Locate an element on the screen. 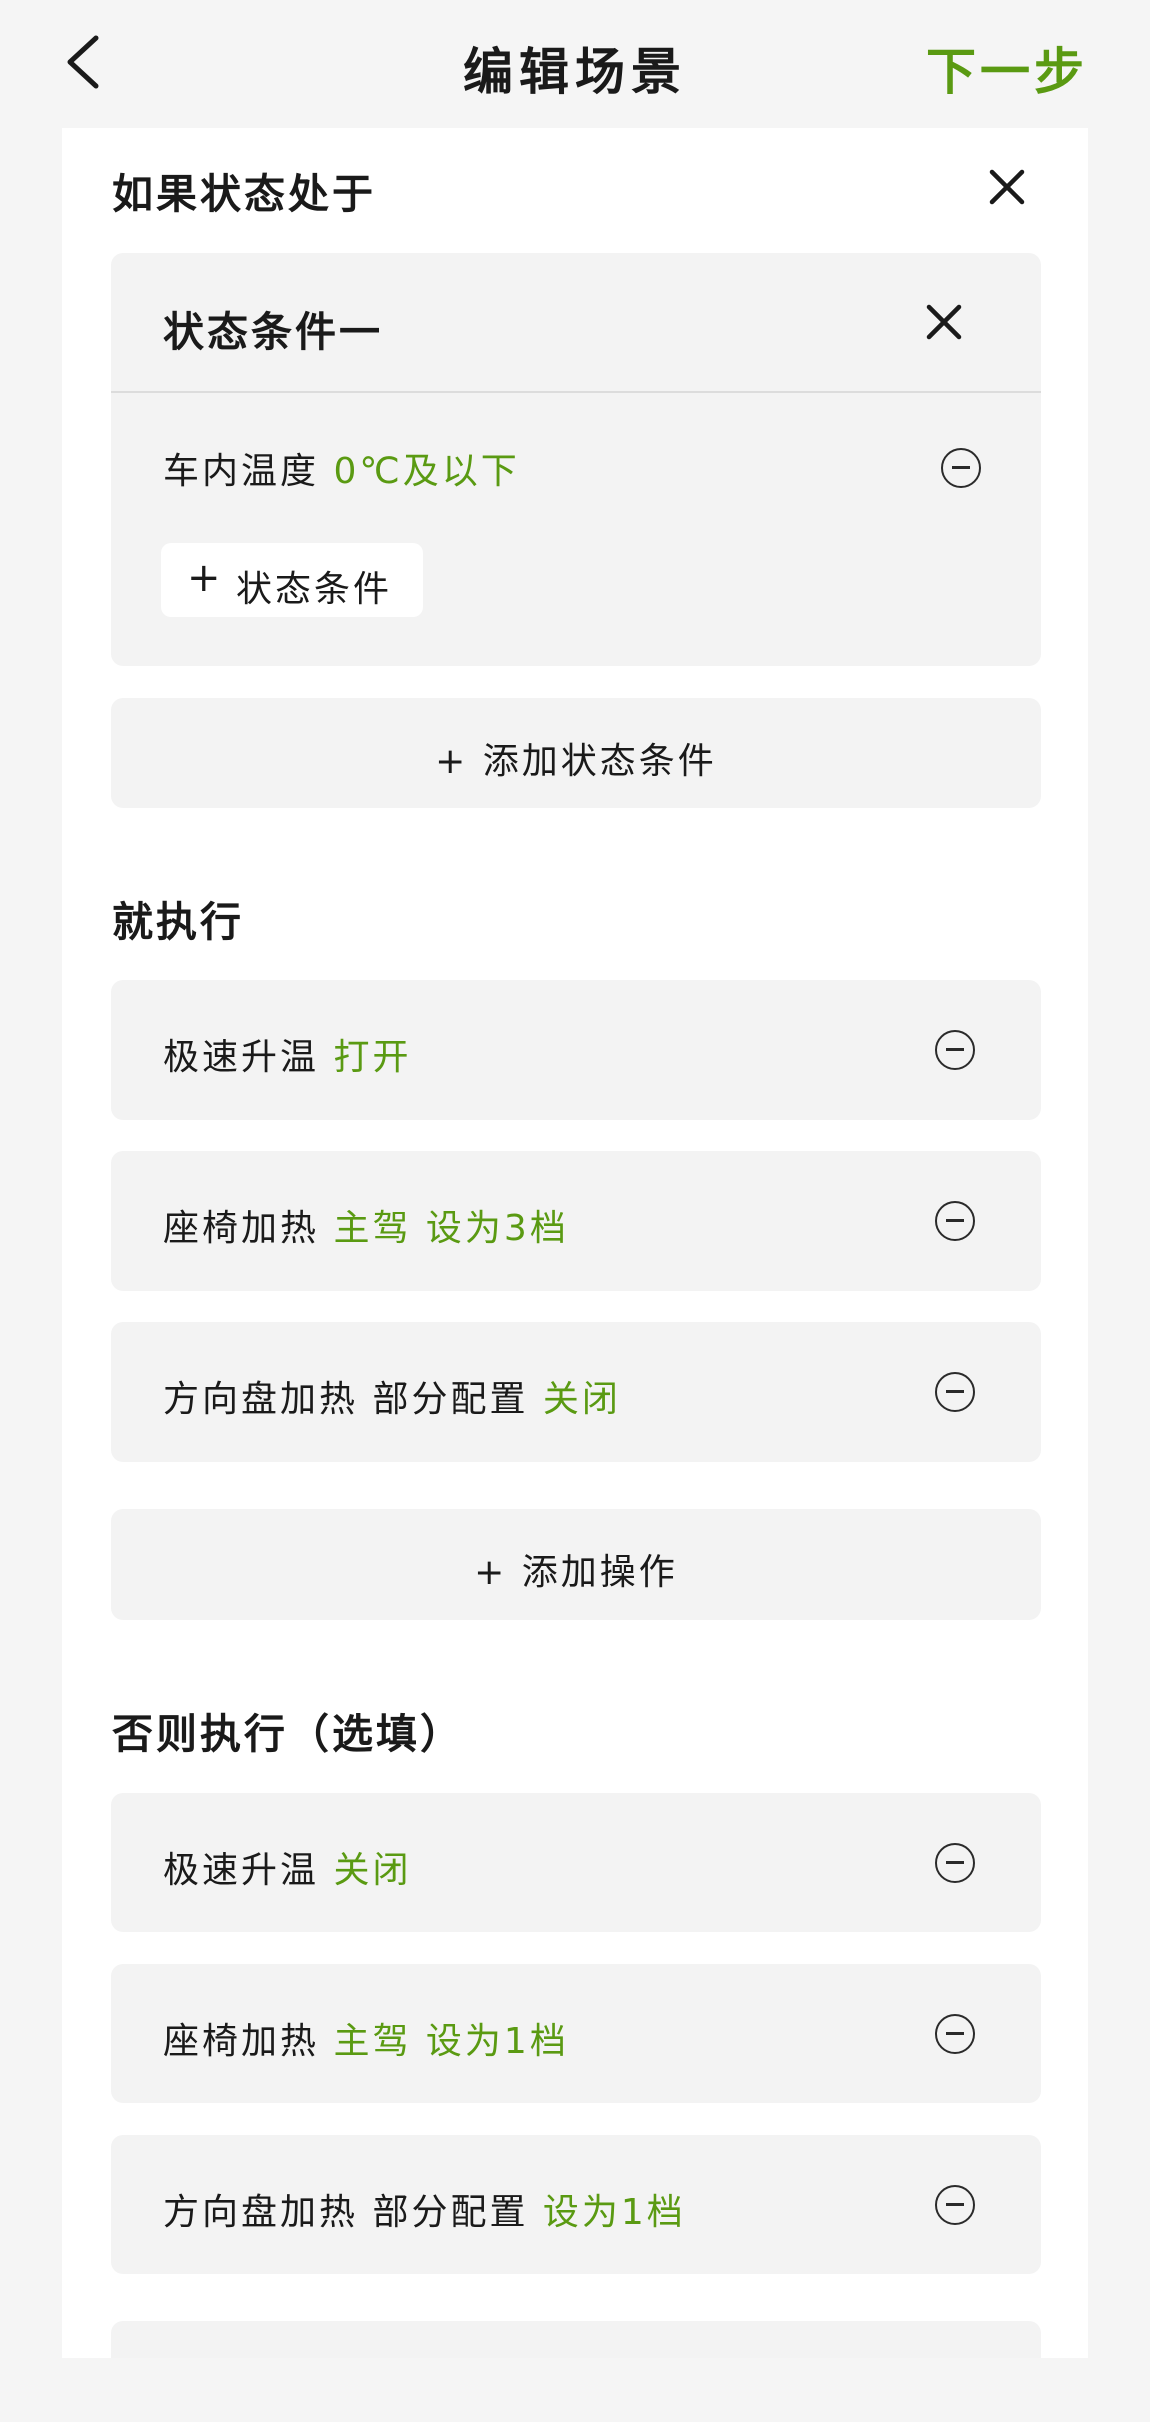 This screenshot has width=1150, height=2422. condition-group-header: 状态条件一 is located at coordinates (576, 323).